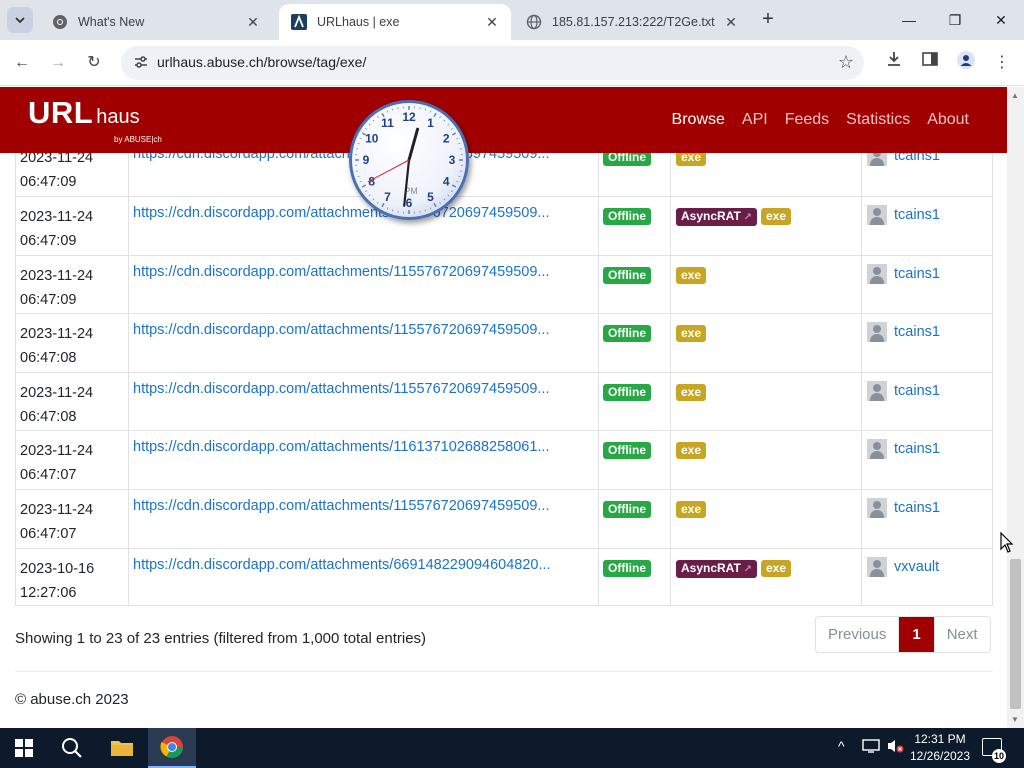 Image resolution: width=1024 pixels, height=768 pixels. I want to click on scroll-thumb, so click(1015, 634).